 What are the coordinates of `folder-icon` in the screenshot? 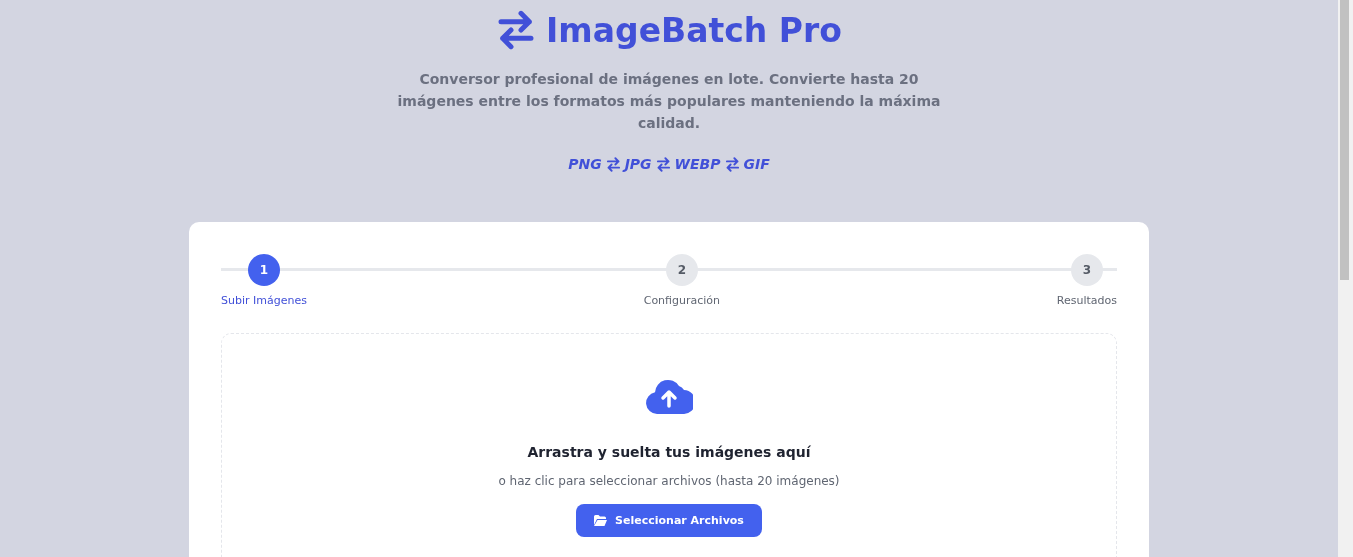 It's located at (601, 520).